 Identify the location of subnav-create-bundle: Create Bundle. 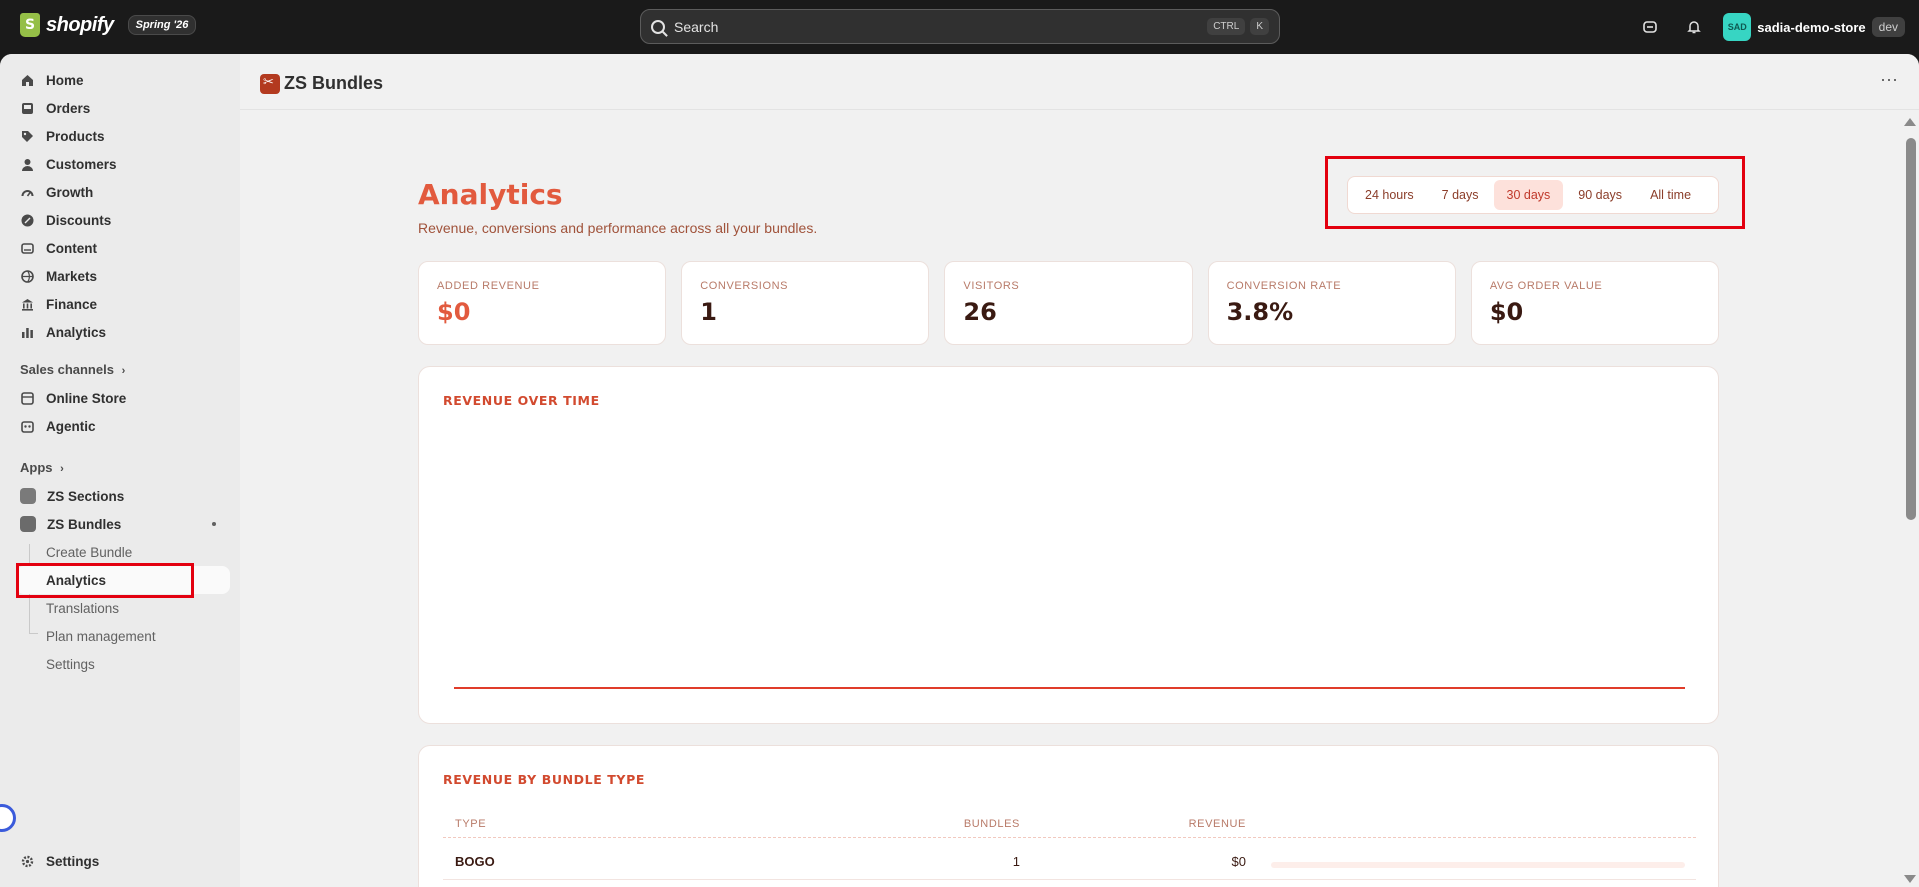
(123, 552).